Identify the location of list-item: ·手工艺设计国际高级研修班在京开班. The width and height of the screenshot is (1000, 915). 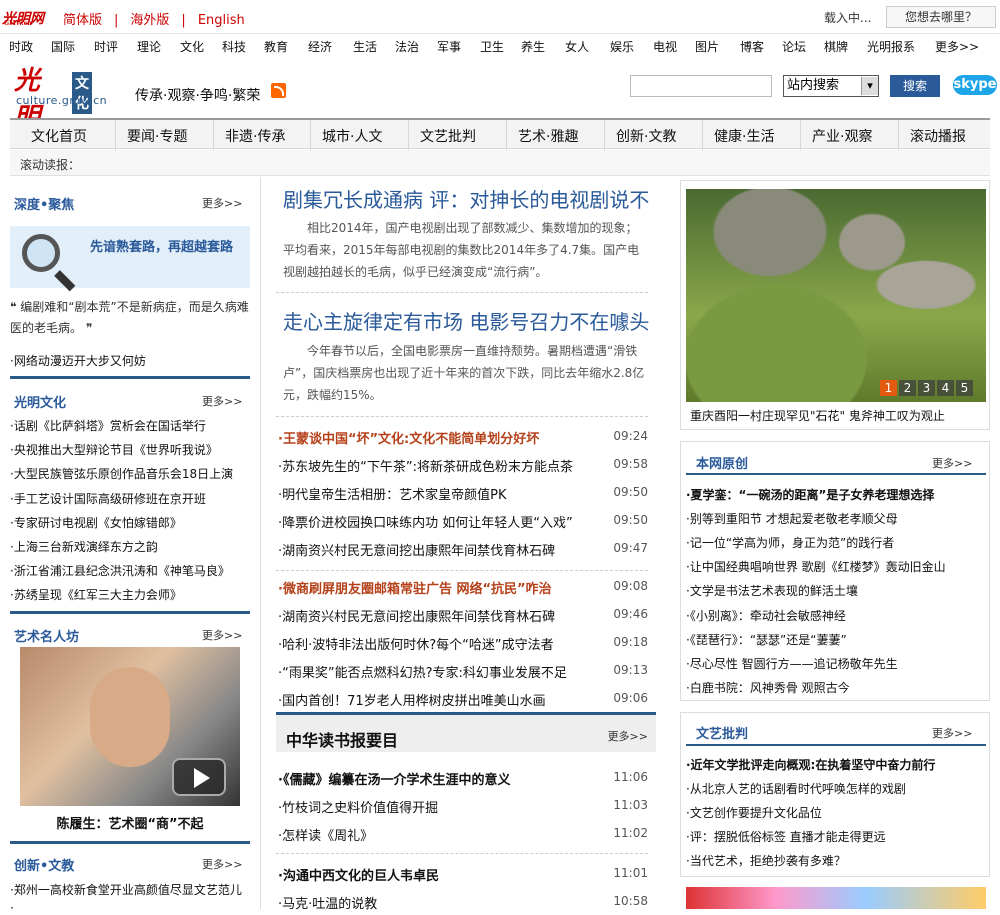
(108, 498).